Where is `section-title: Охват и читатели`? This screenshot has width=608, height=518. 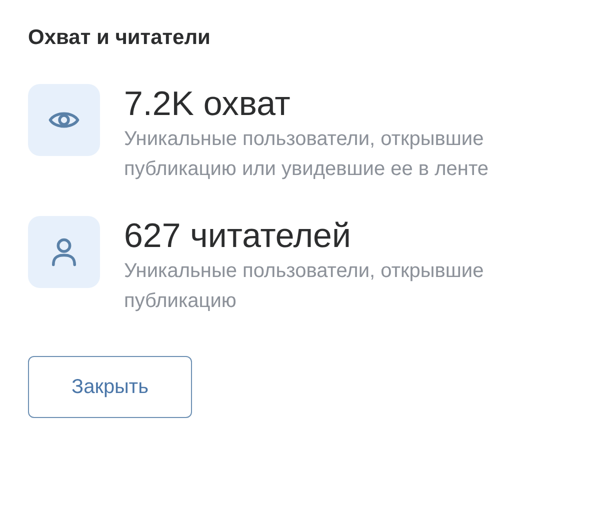 section-title: Охват и читатели is located at coordinates (119, 38).